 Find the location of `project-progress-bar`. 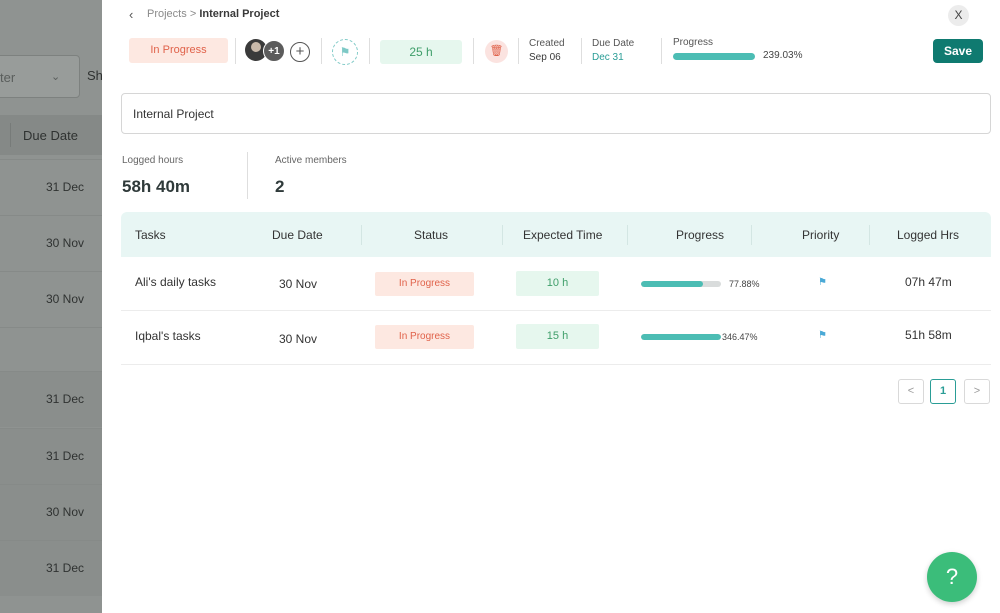

project-progress-bar is located at coordinates (714, 56).